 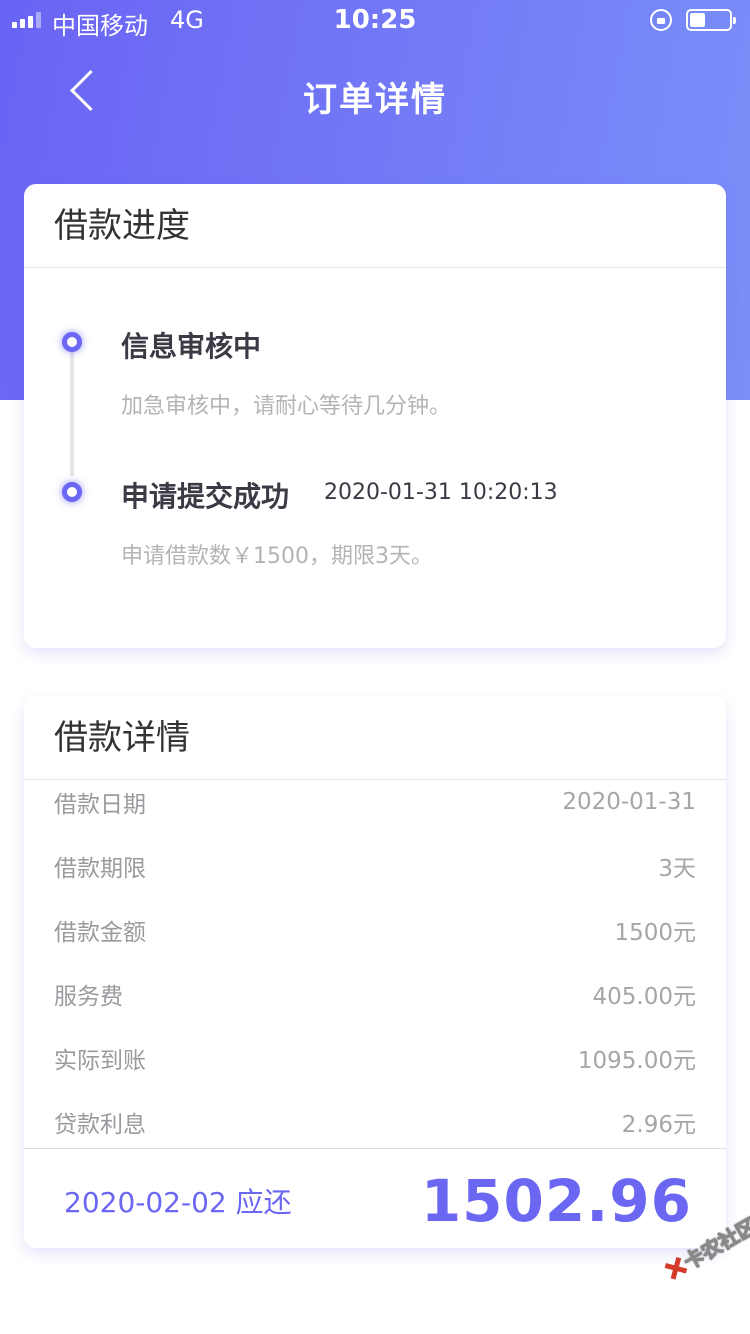 I want to click on detail-value: 405.00元, so click(x=644, y=997).